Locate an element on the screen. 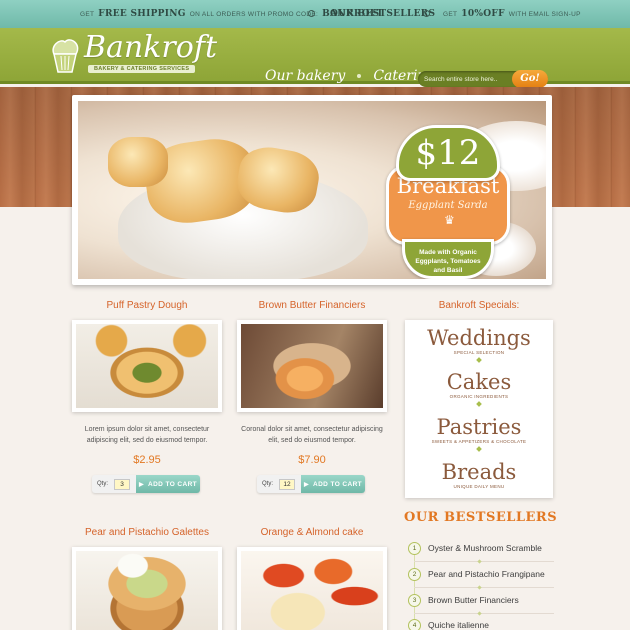  special-name: Weddings is located at coordinates (479, 338).